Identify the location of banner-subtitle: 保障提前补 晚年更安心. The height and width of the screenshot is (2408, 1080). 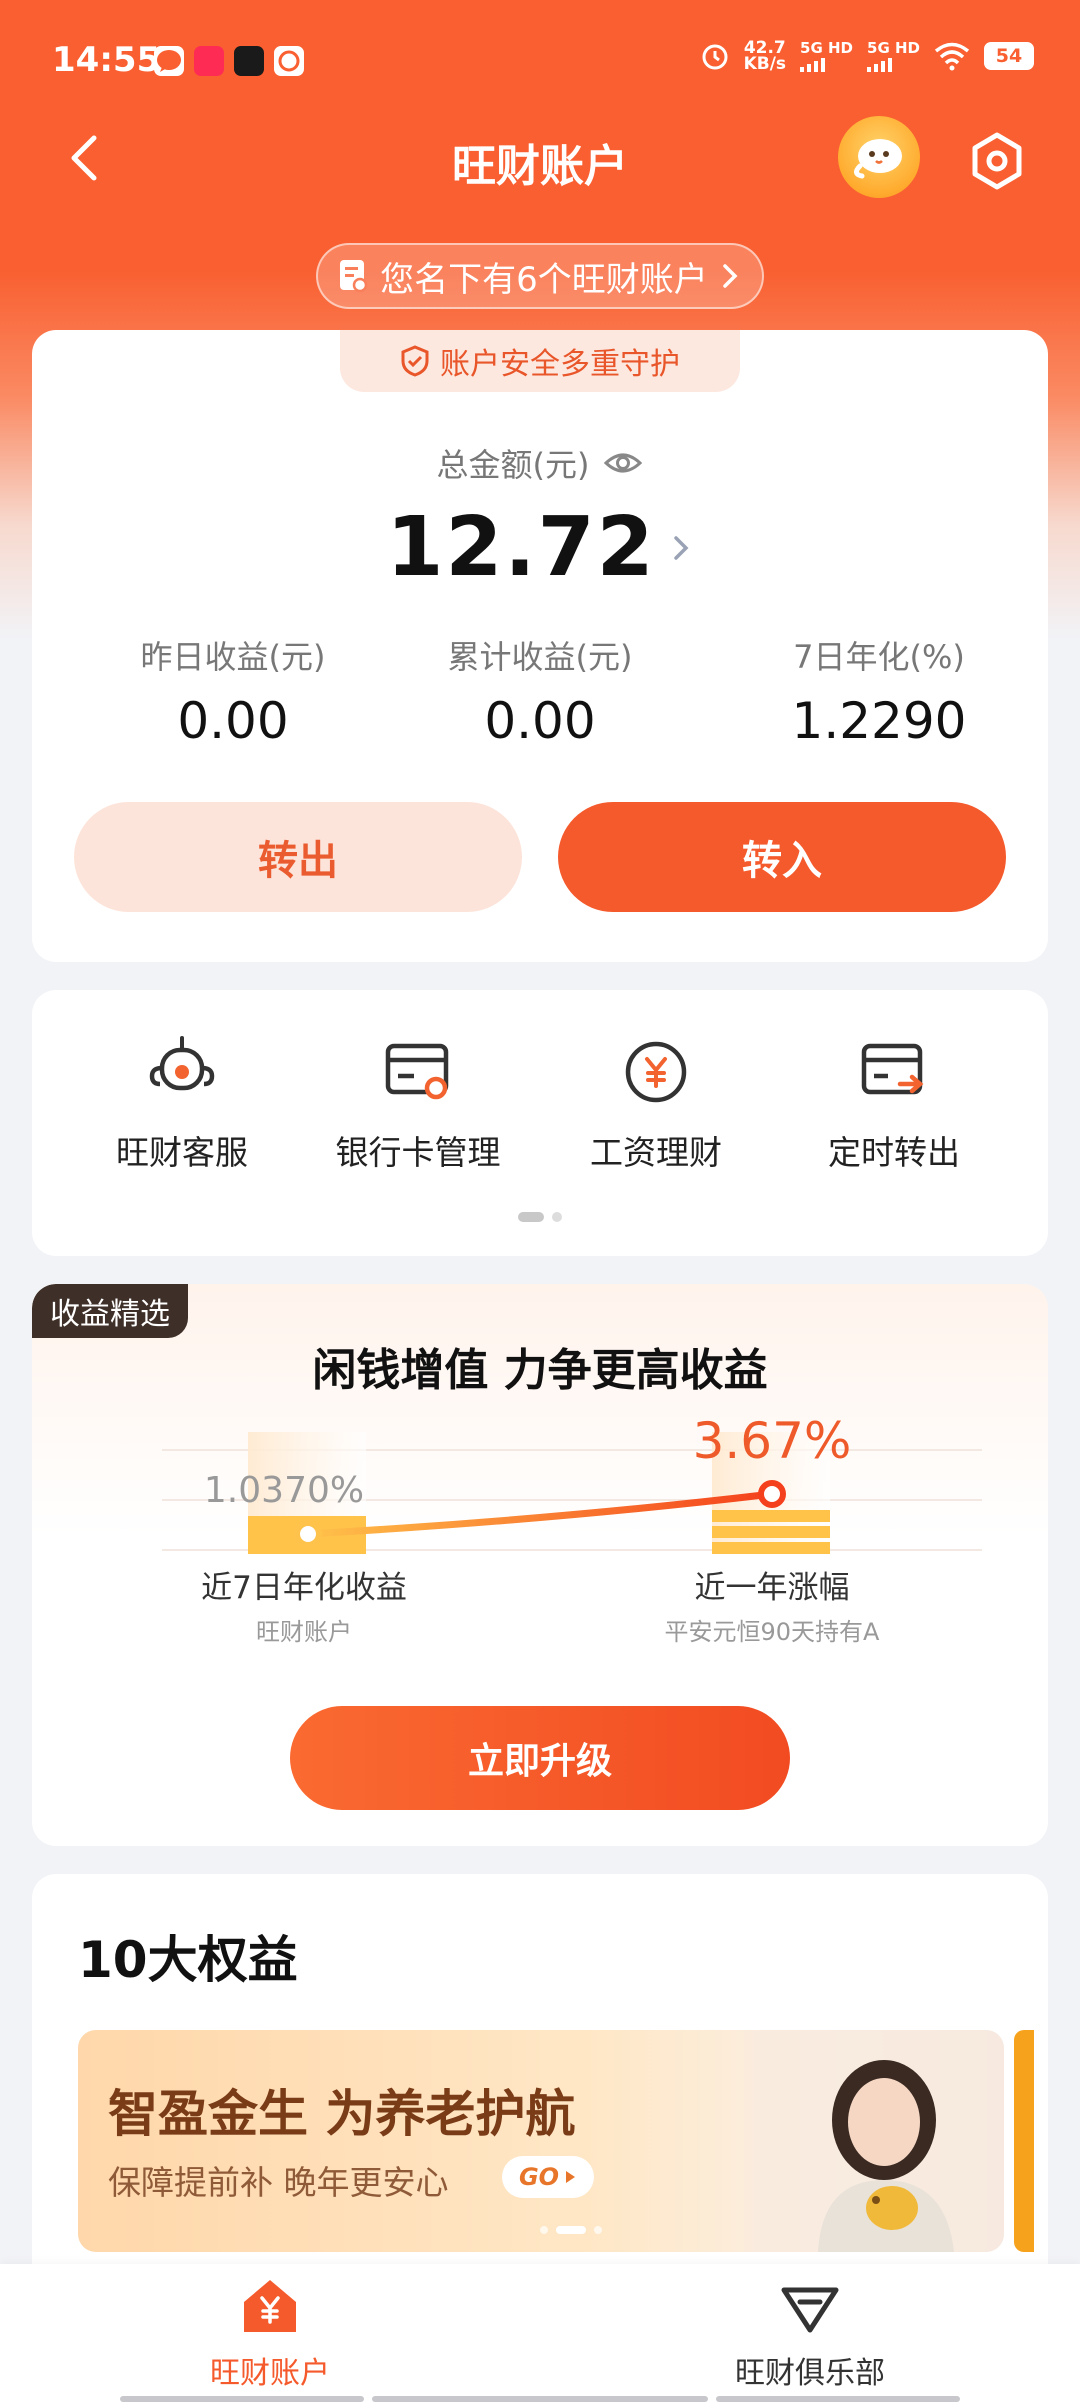
(278, 2182).